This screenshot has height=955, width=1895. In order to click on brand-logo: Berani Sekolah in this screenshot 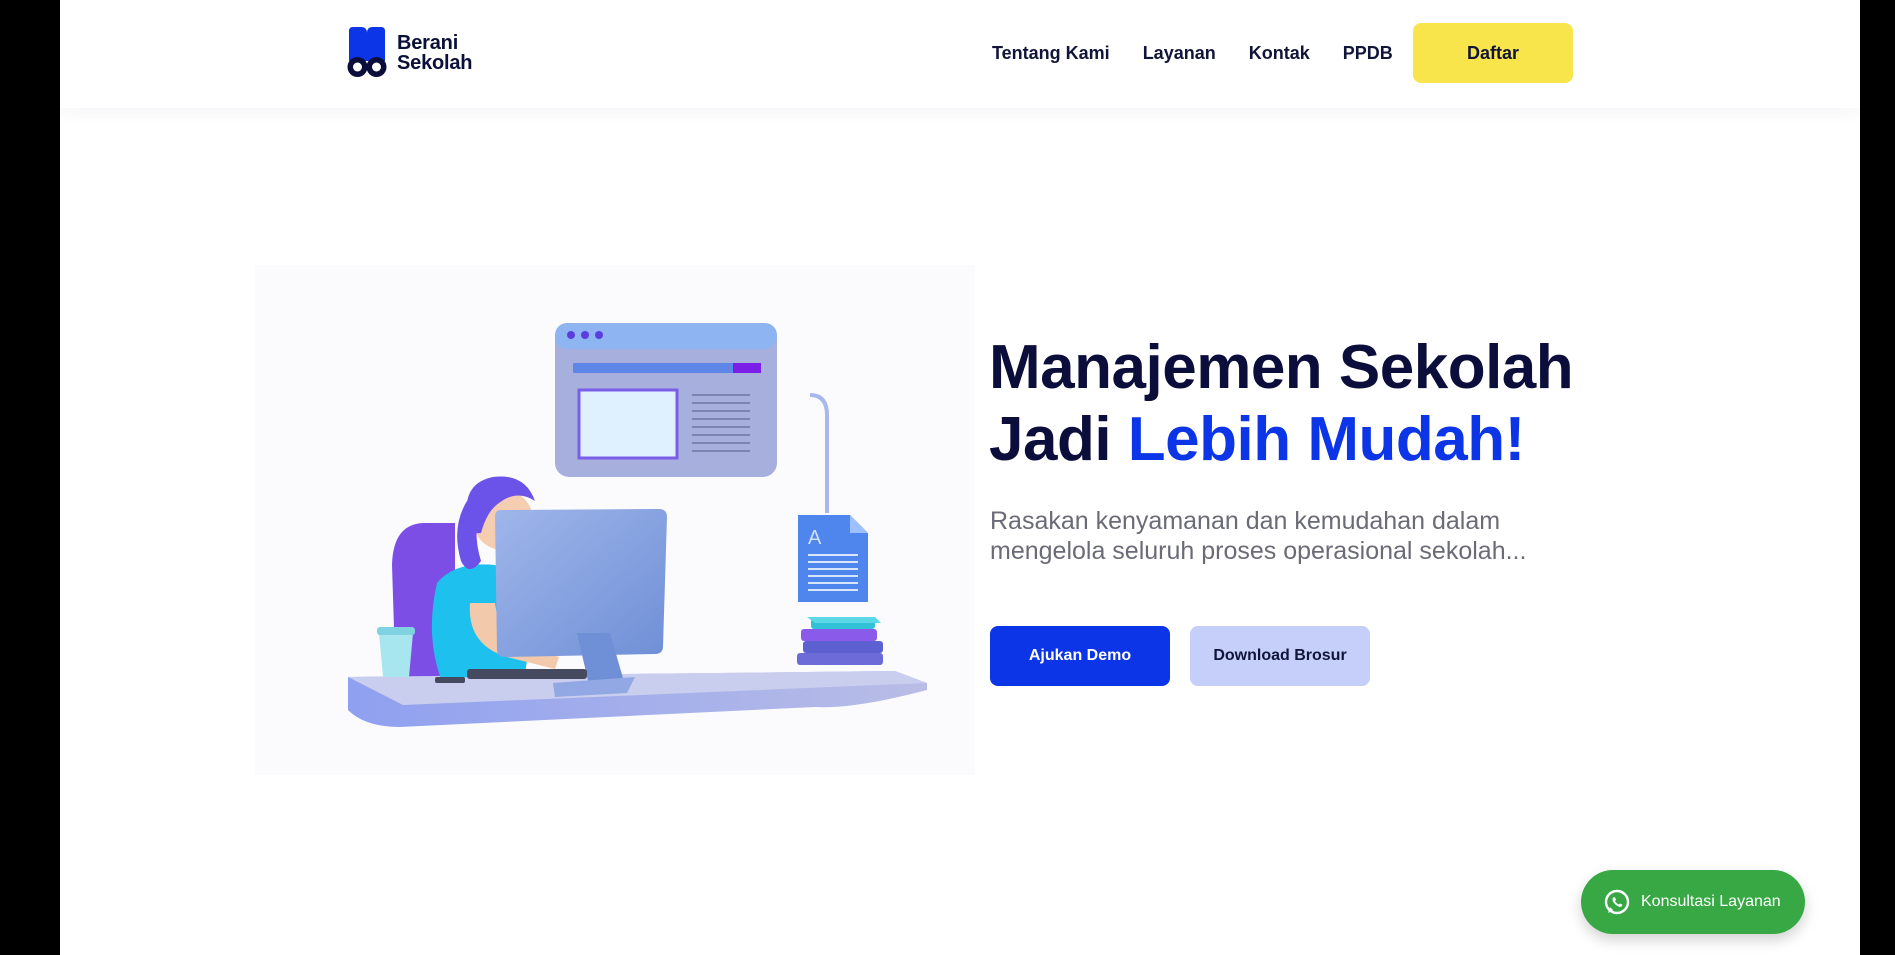, I will do `click(409, 53)`.